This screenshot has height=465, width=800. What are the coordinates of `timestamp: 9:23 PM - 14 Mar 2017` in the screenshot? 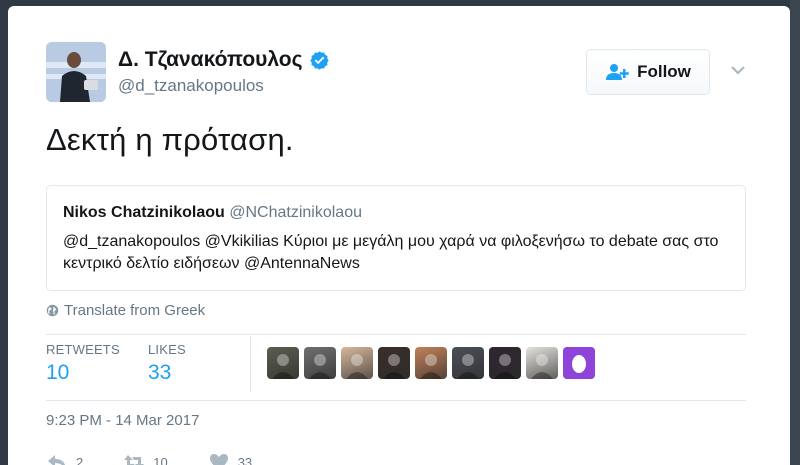 It's located at (122, 420).